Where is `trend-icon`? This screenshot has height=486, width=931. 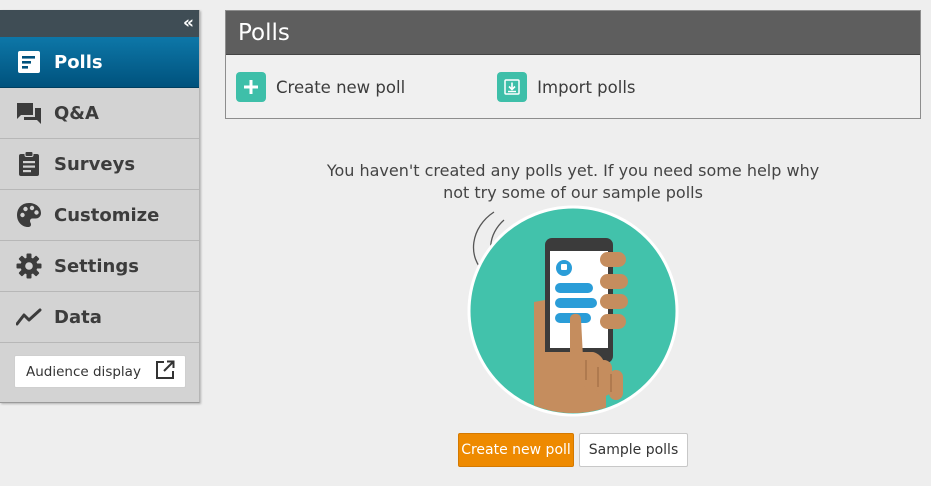 trend-icon is located at coordinates (29, 317).